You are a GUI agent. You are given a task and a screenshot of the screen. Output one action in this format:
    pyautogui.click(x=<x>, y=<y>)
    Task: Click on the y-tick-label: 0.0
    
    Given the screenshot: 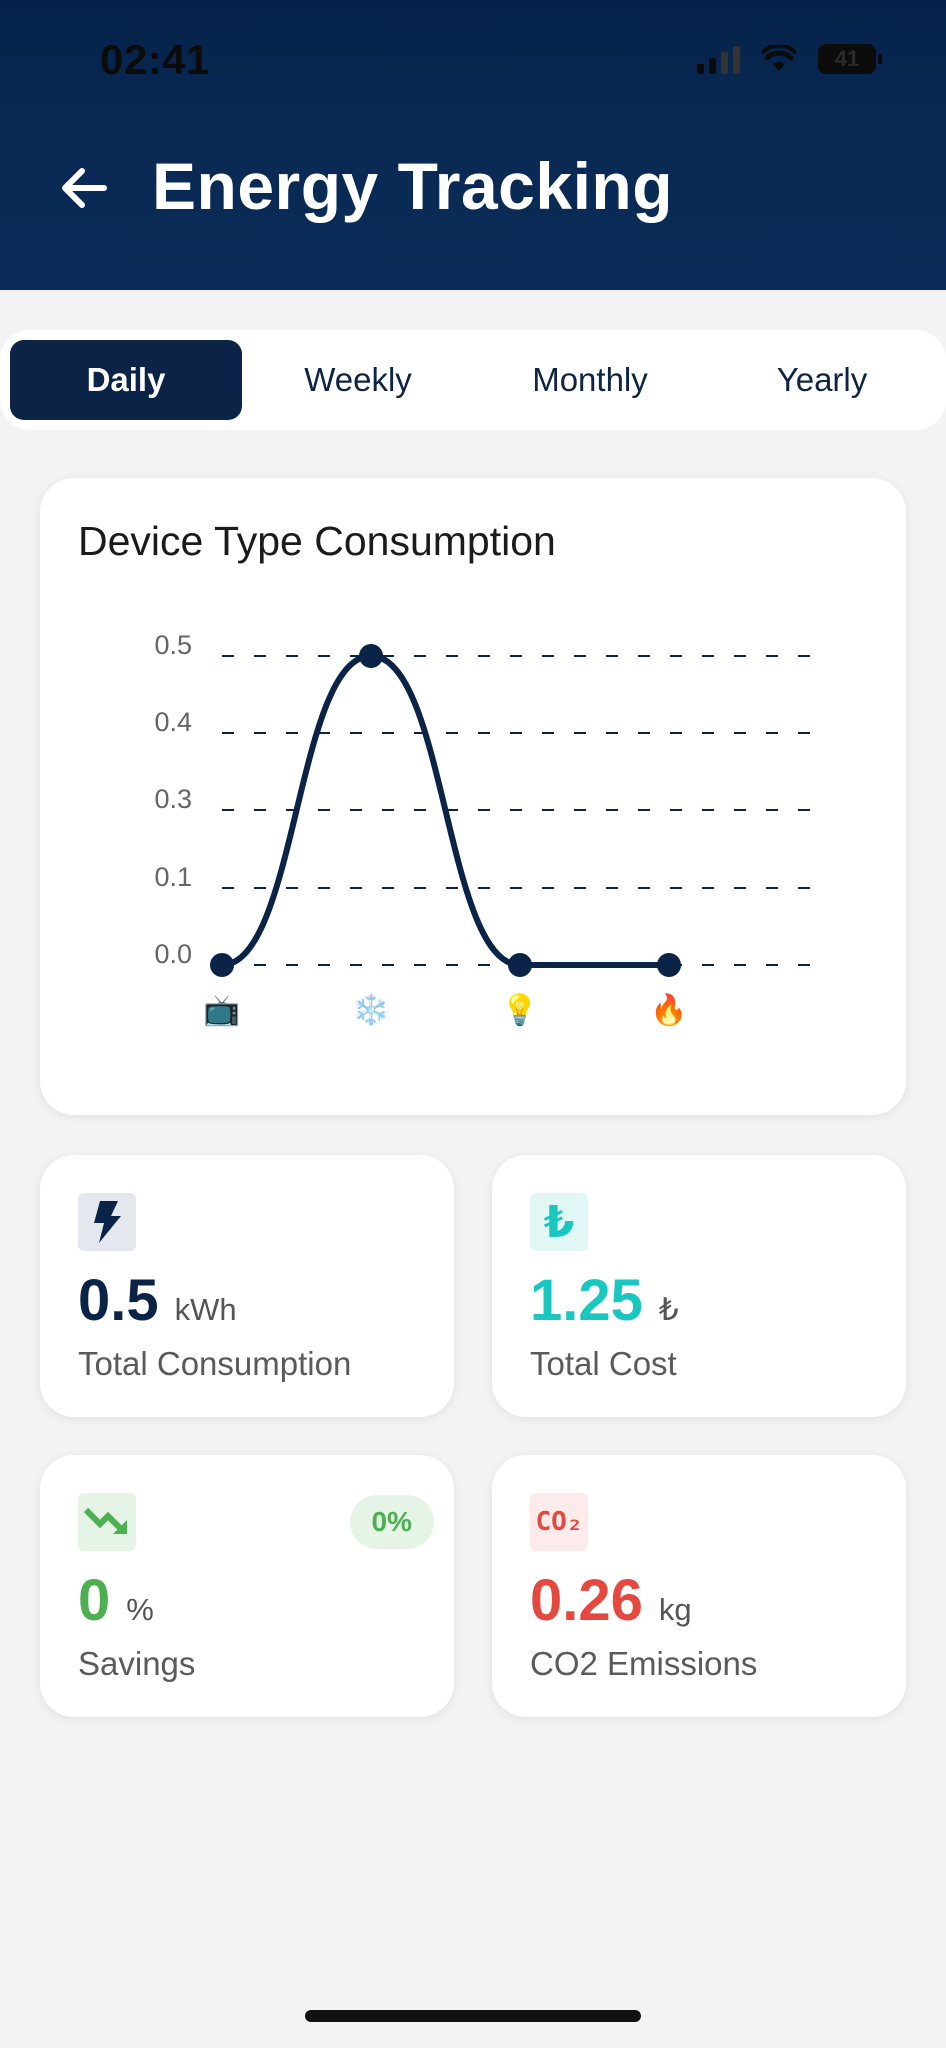 What is the action you would take?
    pyautogui.click(x=173, y=954)
    